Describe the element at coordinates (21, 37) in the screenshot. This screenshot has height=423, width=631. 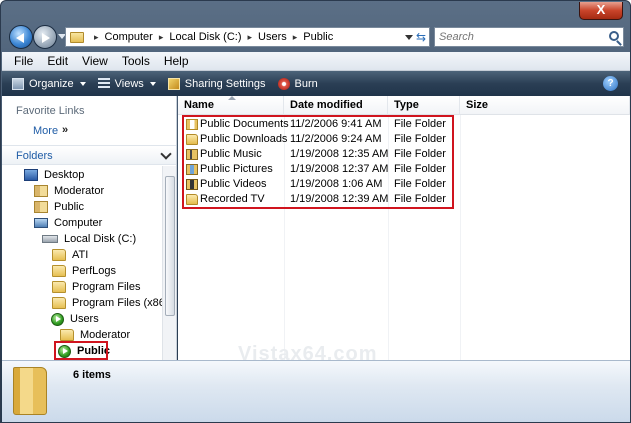
I see `back-button` at that location.